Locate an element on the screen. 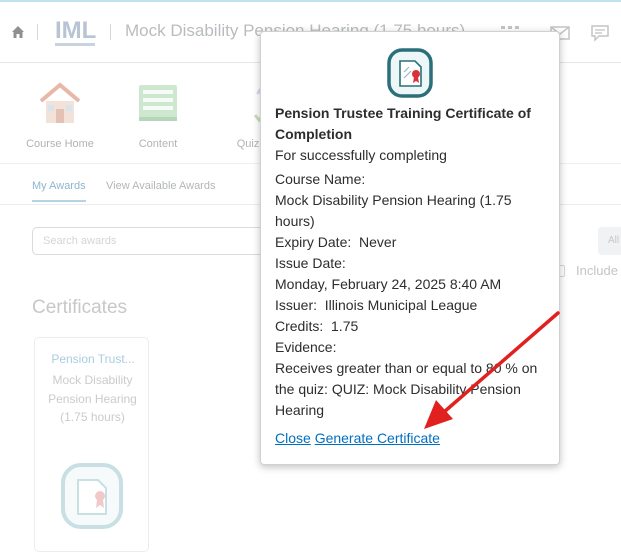 Image resolution: width=621 pixels, height=552 pixels. issuer-row: Issuer: Illinois Municipal League is located at coordinates (413, 305).